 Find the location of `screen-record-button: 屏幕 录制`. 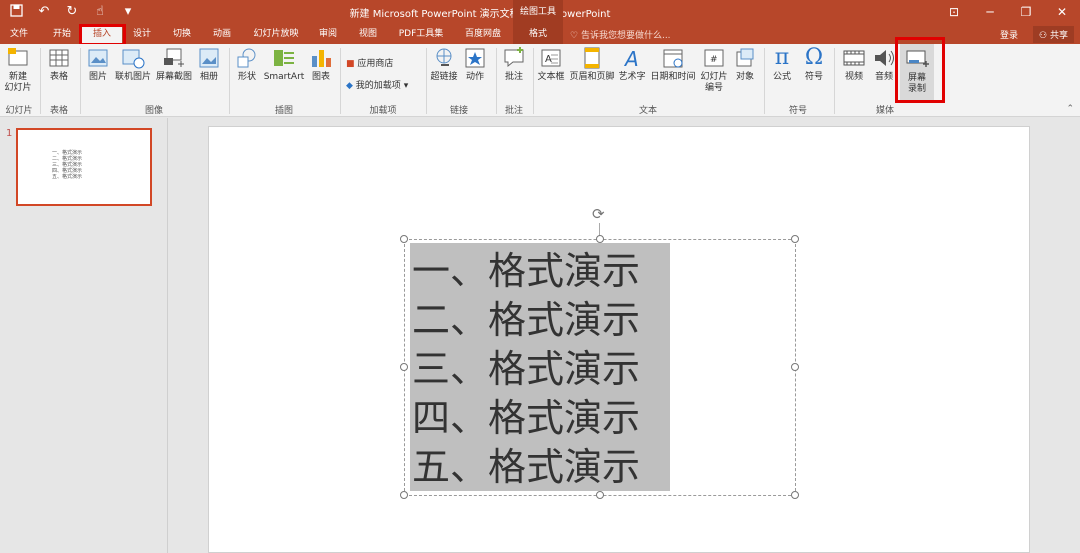

screen-record-button: 屏幕 录制 is located at coordinates (917, 72).